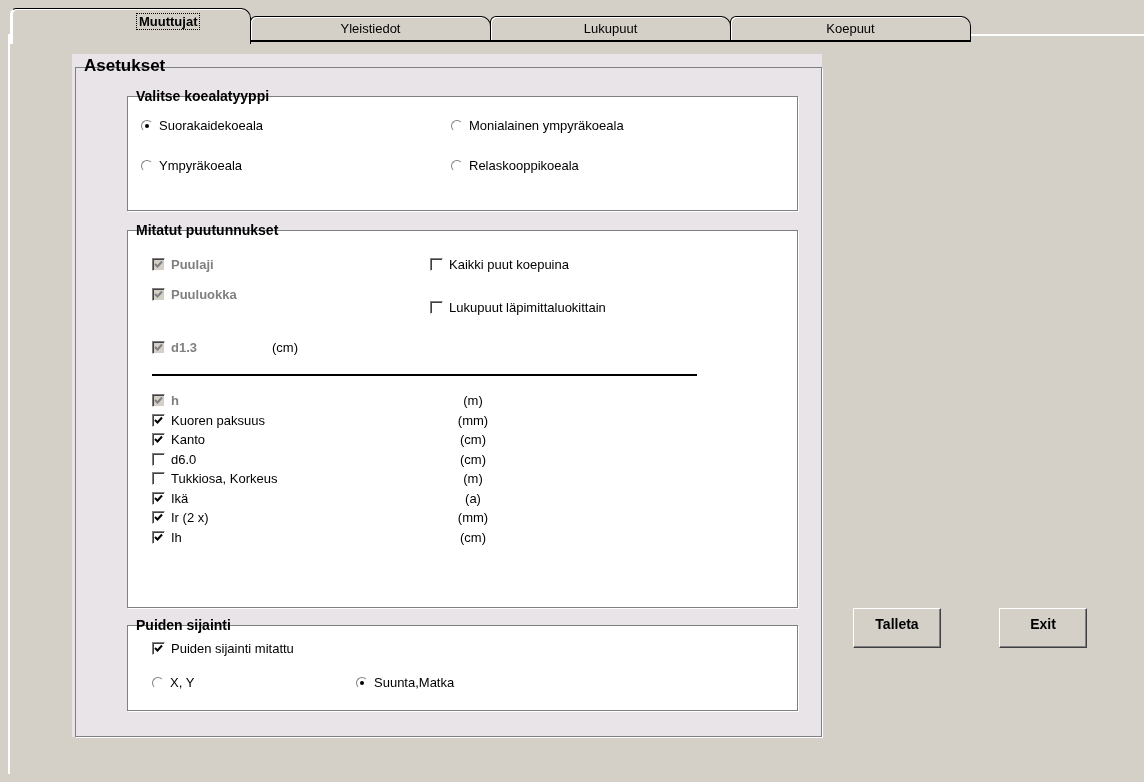 The height and width of the screenshot is (782, 1144). I want to click on checkbox-label: Puuluokka, so click(204, 294).